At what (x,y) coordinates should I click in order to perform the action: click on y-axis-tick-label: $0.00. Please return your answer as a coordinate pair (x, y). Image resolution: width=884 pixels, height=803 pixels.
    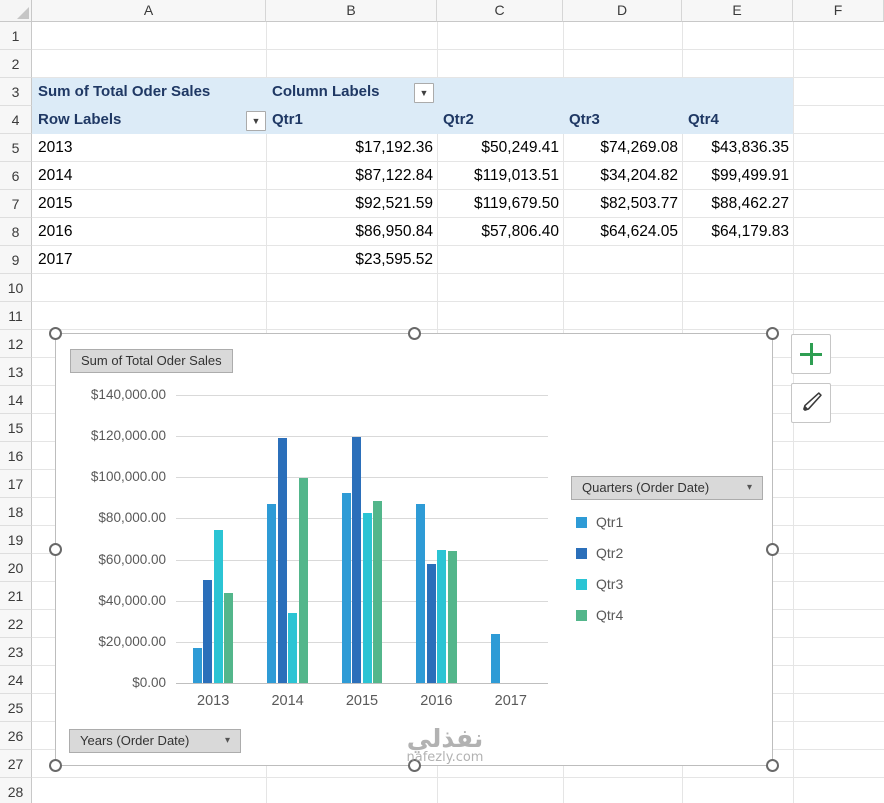
    Looking at the image, I should click on (149, 682).